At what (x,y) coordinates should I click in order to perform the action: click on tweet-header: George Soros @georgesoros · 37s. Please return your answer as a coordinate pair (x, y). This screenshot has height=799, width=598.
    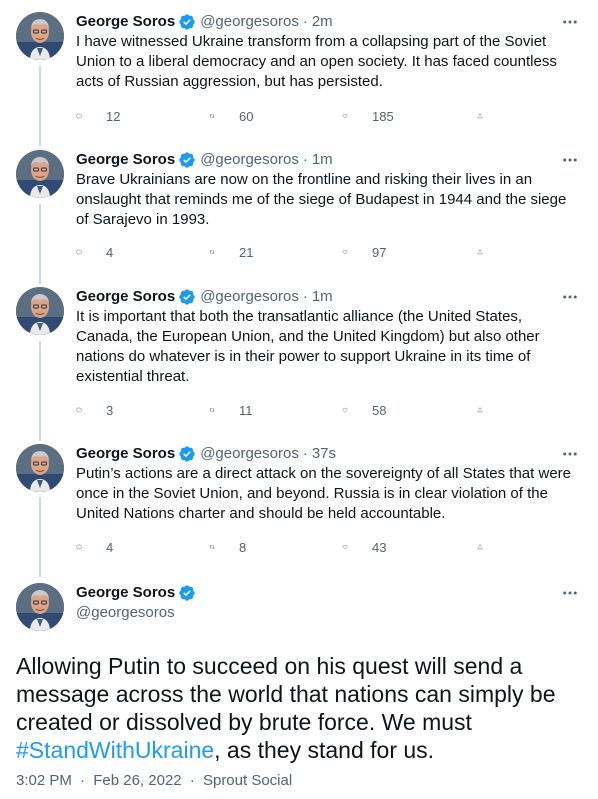
    Looking at the image, I should click on (317, 454).